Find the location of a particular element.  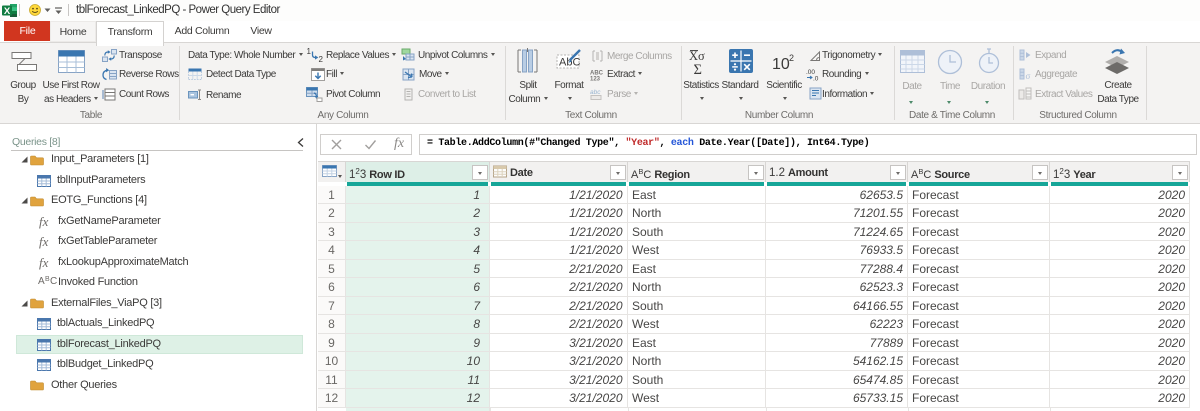

svg-text: Χσ is located at coordinates (697, 56).